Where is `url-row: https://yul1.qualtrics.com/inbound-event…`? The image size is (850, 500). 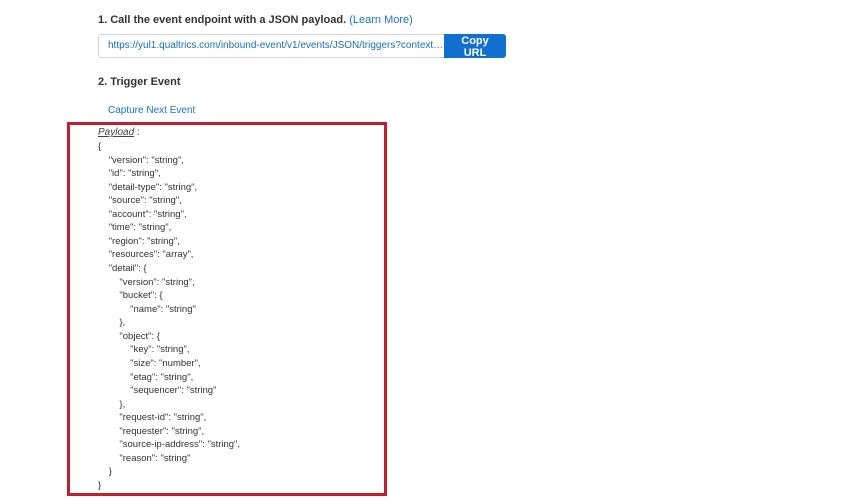 url-row: https://yul1.qualtrics.com/inbound-event… is located at coordinates (302, 46).